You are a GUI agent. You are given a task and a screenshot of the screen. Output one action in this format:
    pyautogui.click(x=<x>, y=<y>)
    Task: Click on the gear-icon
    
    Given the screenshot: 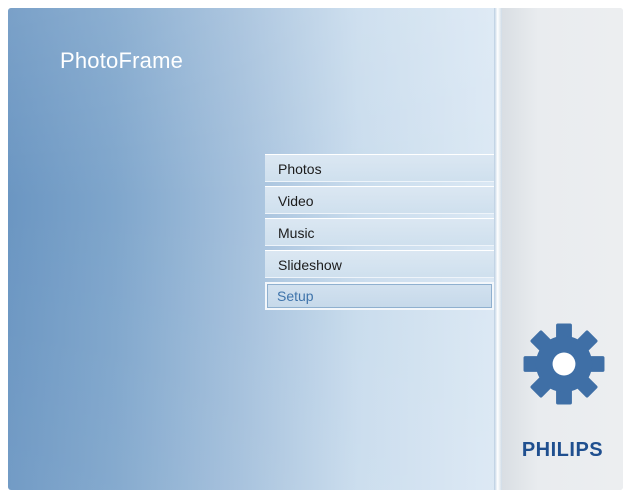 What is the action you would take?
    pyautogui.click(x=564, y=364)
    